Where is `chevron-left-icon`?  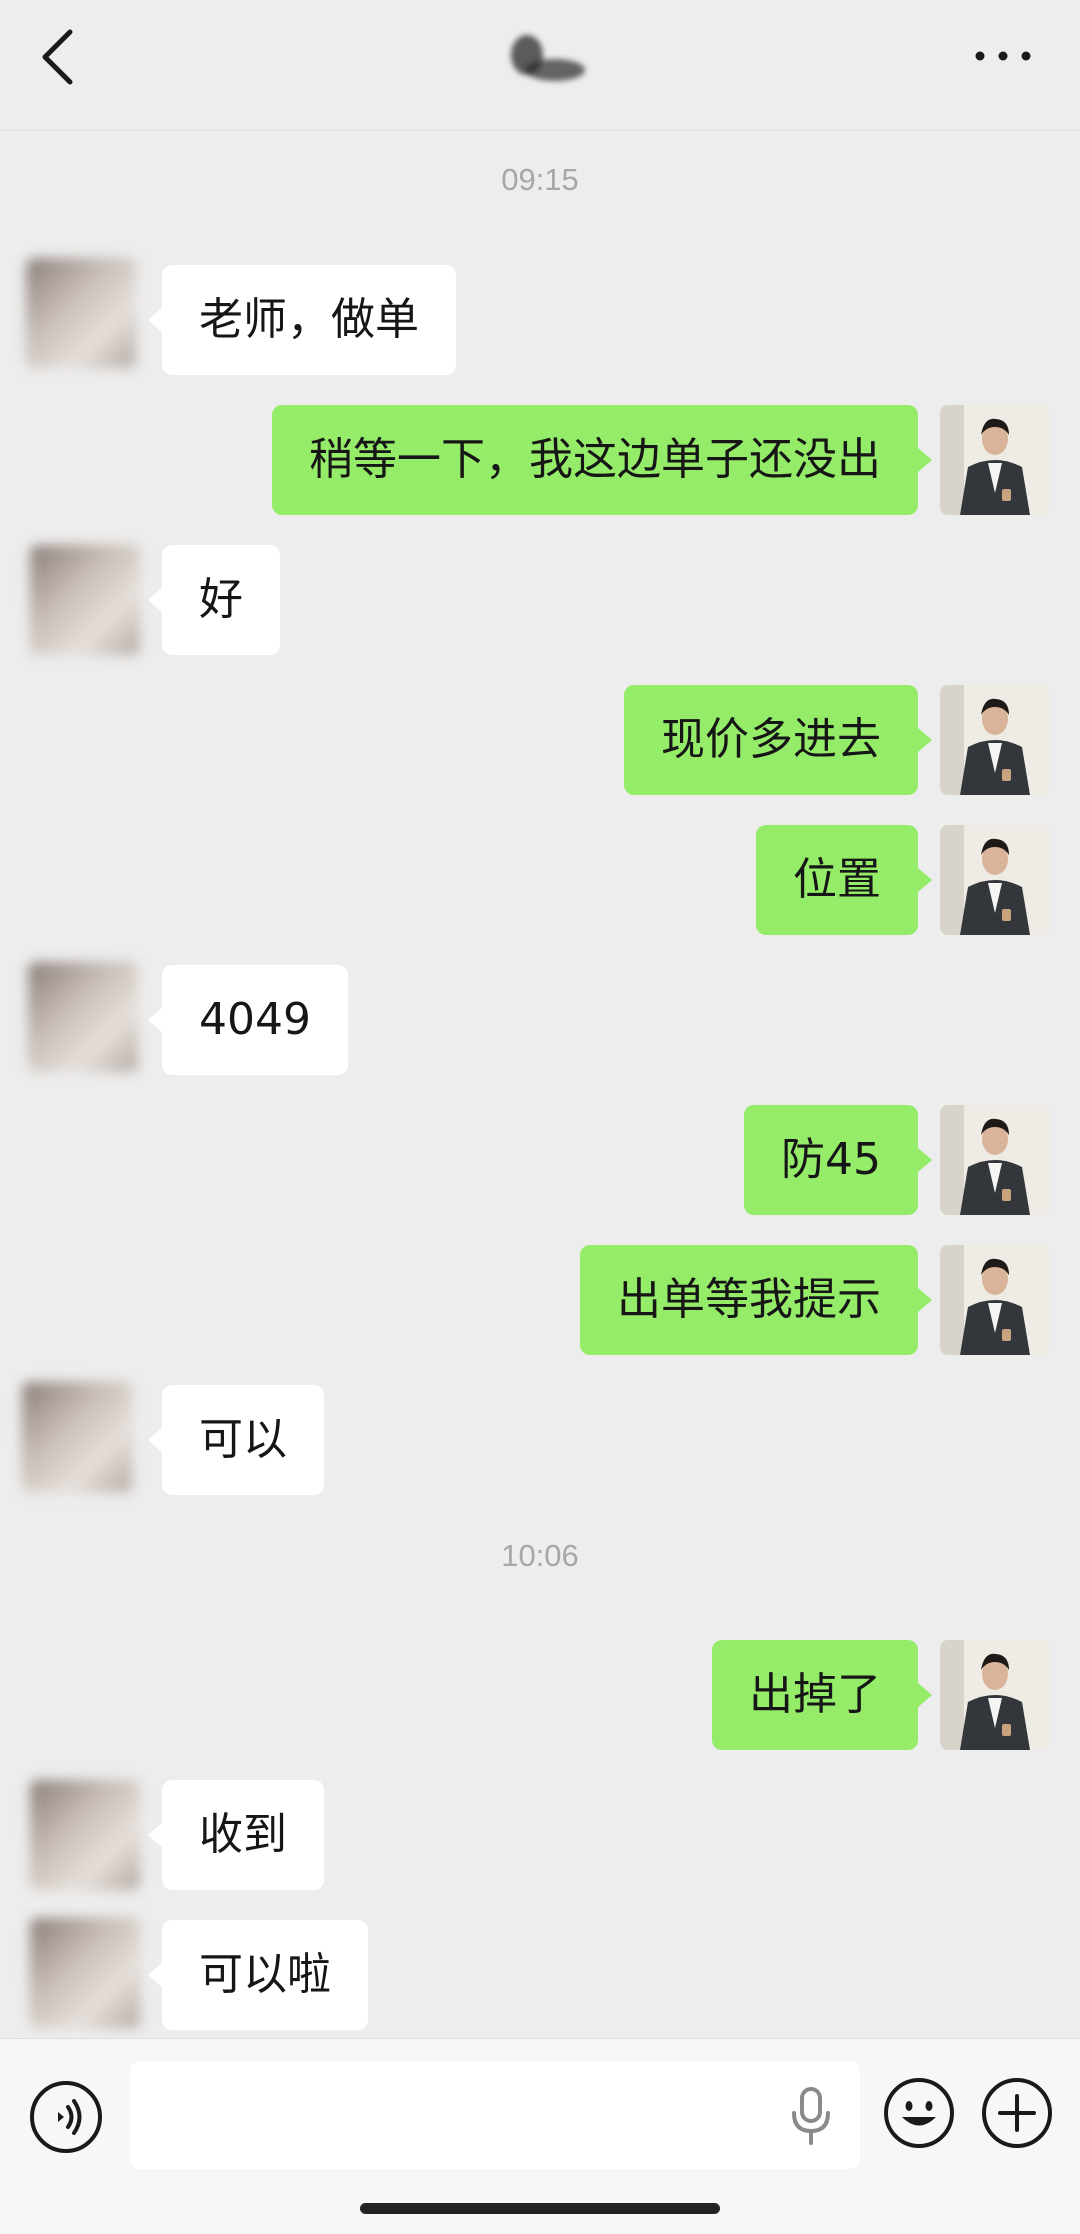 chevron-left-icon is located at coordinates (57, 57).